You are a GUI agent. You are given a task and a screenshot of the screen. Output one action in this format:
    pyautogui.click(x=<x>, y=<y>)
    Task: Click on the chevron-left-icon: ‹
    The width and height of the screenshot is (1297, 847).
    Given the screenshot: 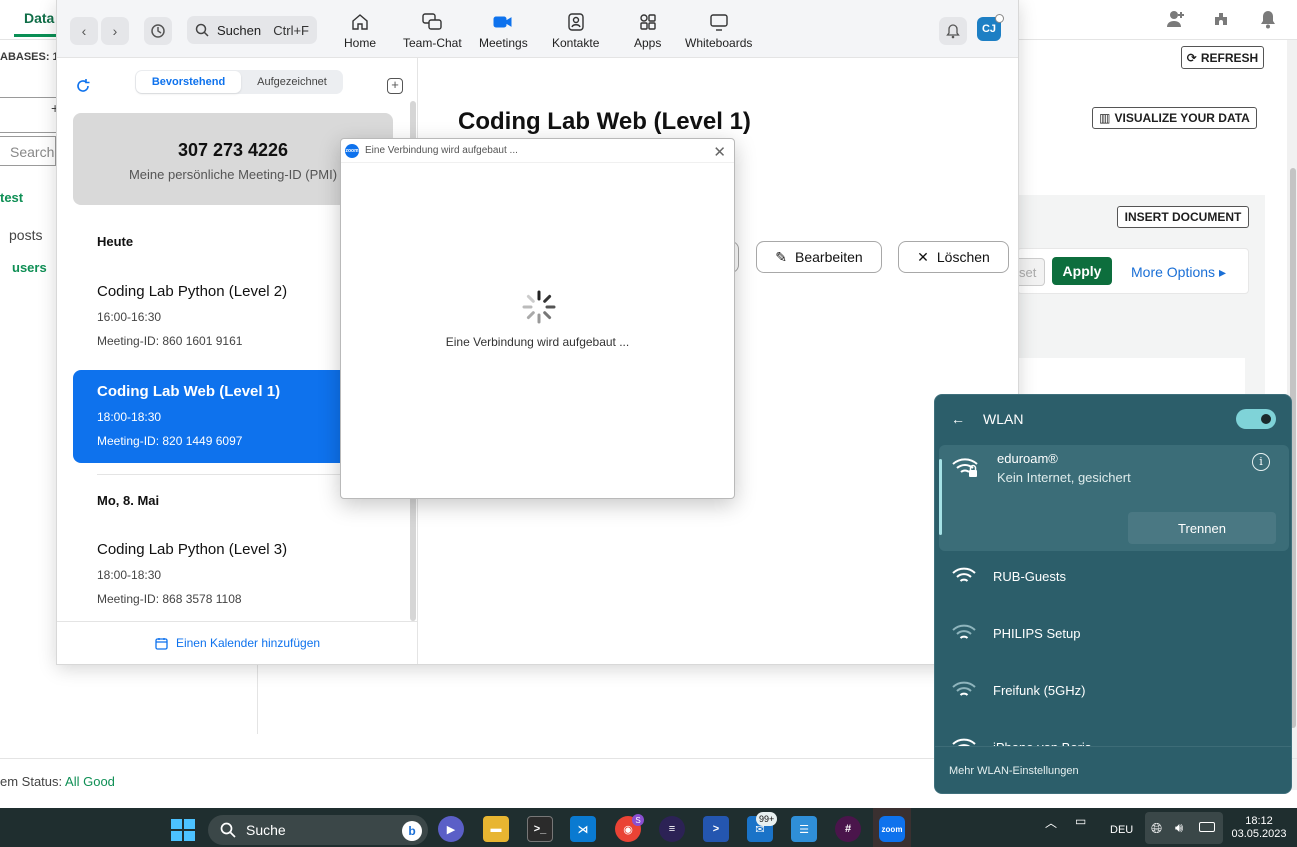 What is the action you would take?
    pyautogui.click(x=84, y=31)
    